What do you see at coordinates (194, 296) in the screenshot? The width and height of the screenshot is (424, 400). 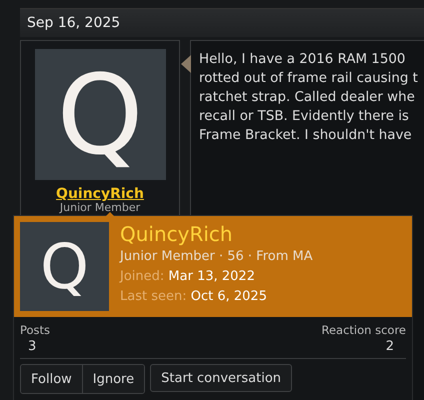 I see `member-fact: Last seen: Oct 6, 2025` at bounding box center [194, 296].